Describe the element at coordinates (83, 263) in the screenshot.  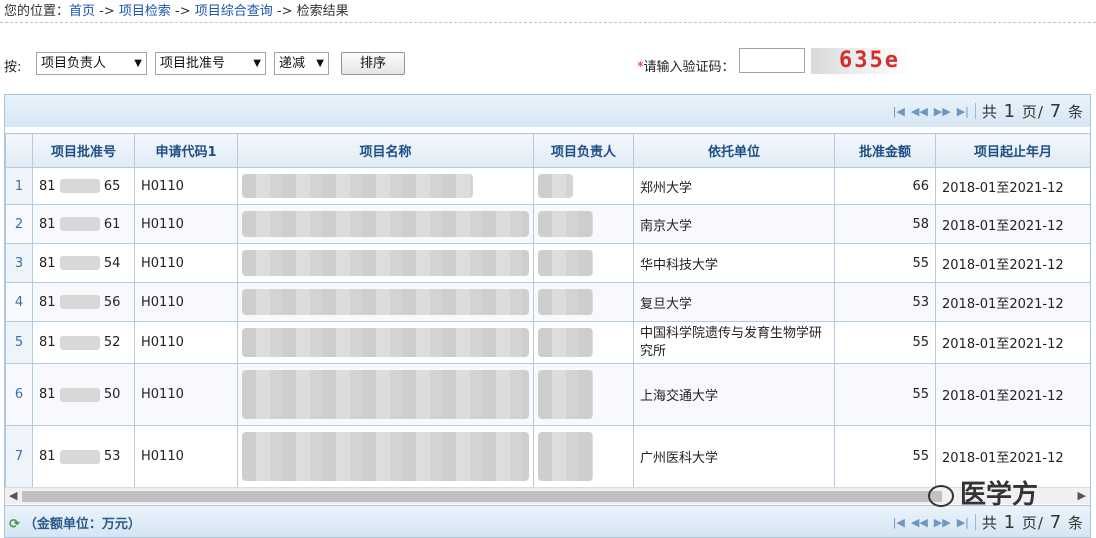
I see `approval-no-cell: 81 54` at that location.